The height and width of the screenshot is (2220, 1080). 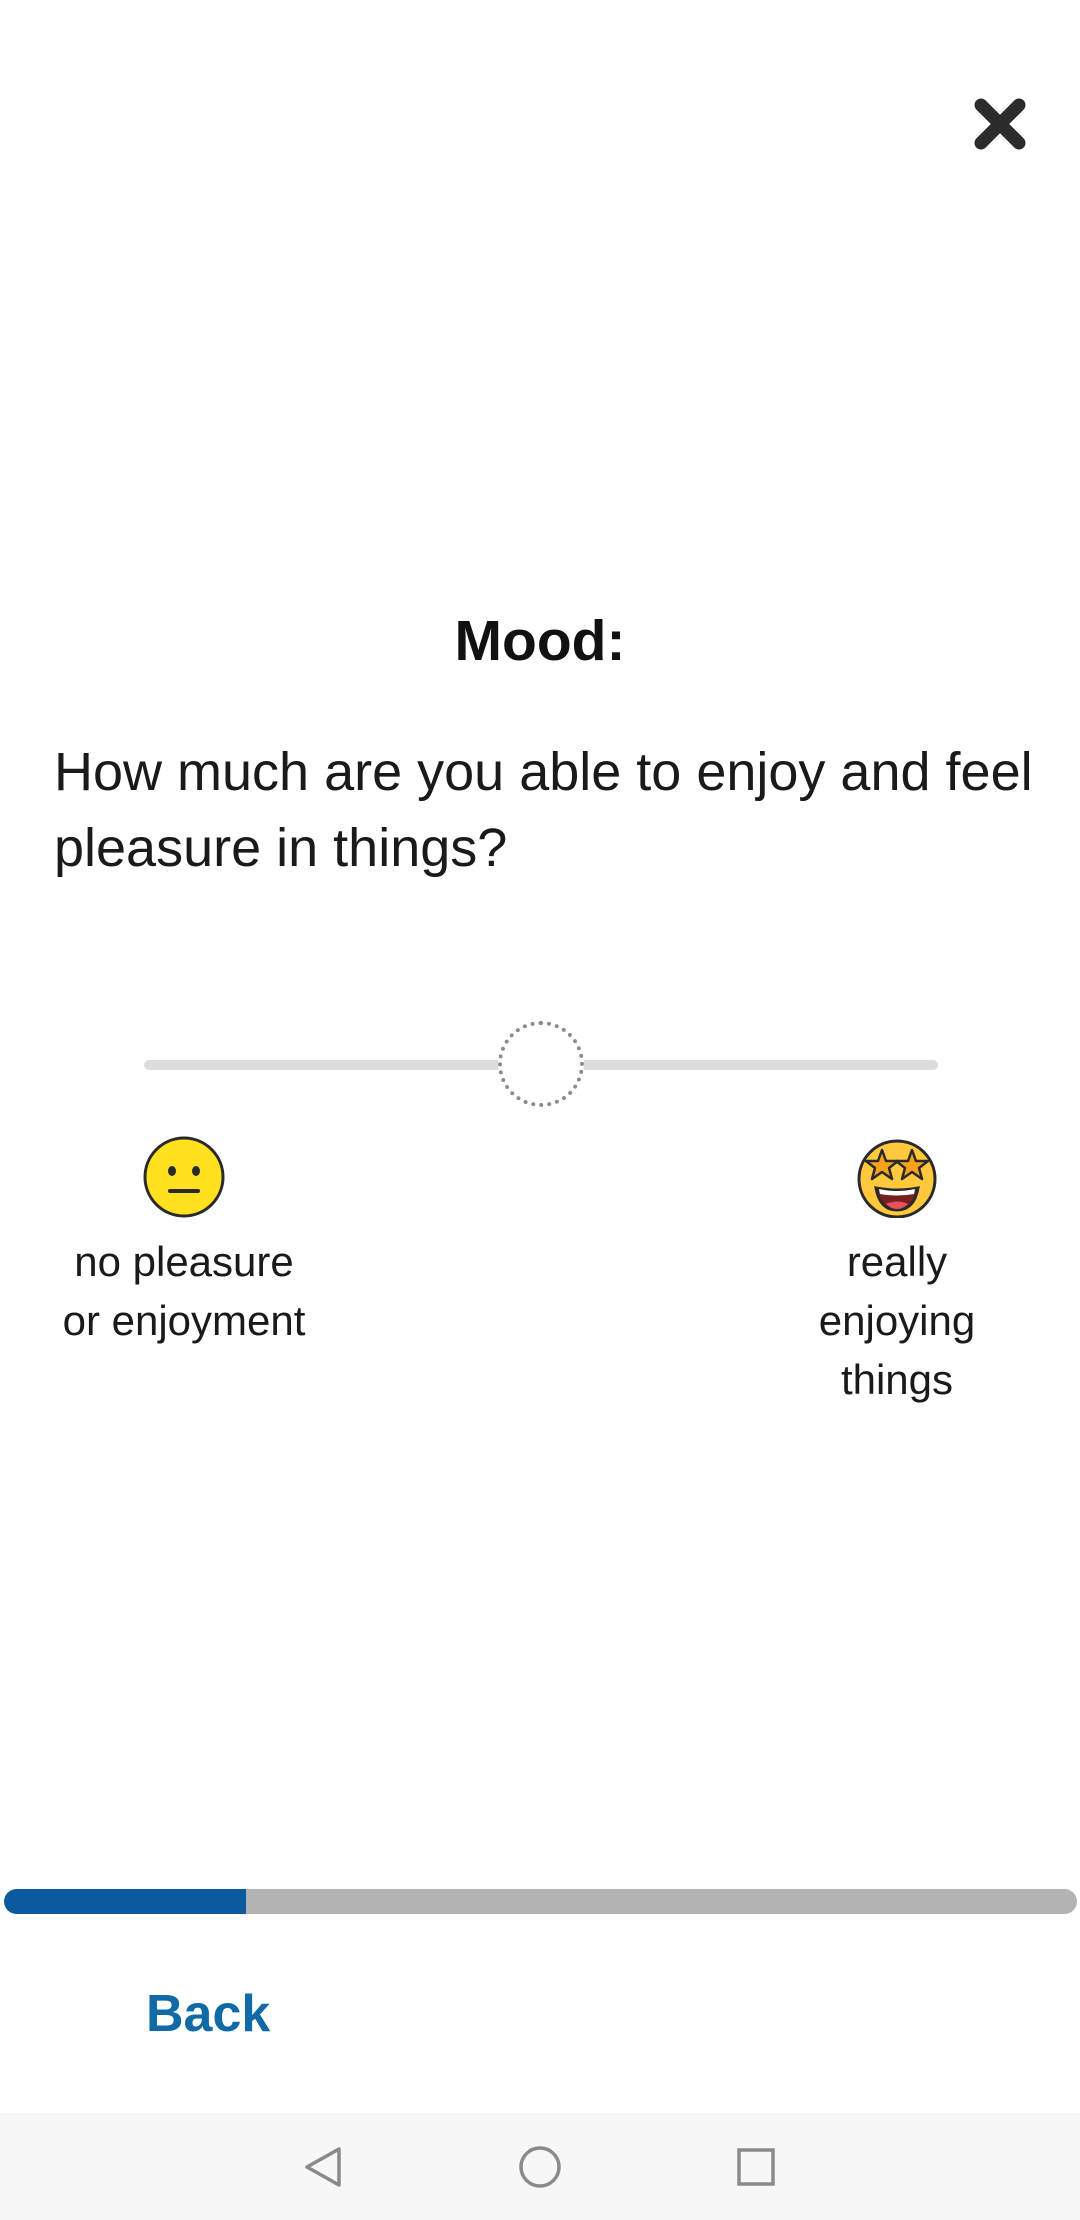 What do you see at coordinates (897, 1178) in the screenshot?
I see `star-struck-face-icon` at bounding box center [897, 1178].